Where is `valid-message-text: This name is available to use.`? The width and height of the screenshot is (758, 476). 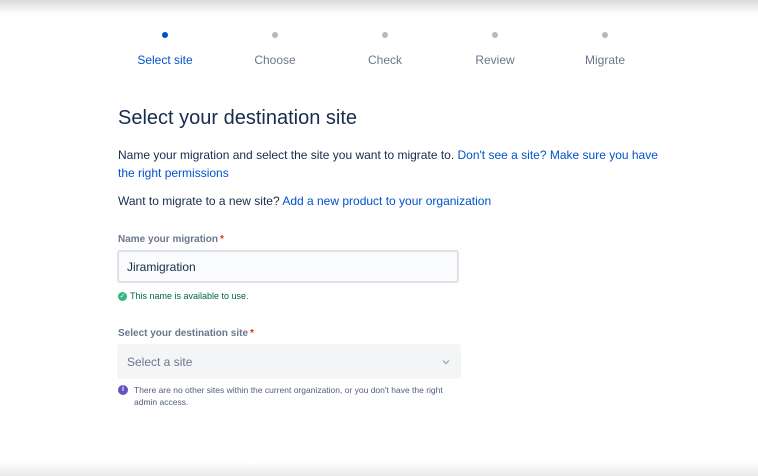
valid-message-text: This name is available to use. is located at coordinates (189, 296).